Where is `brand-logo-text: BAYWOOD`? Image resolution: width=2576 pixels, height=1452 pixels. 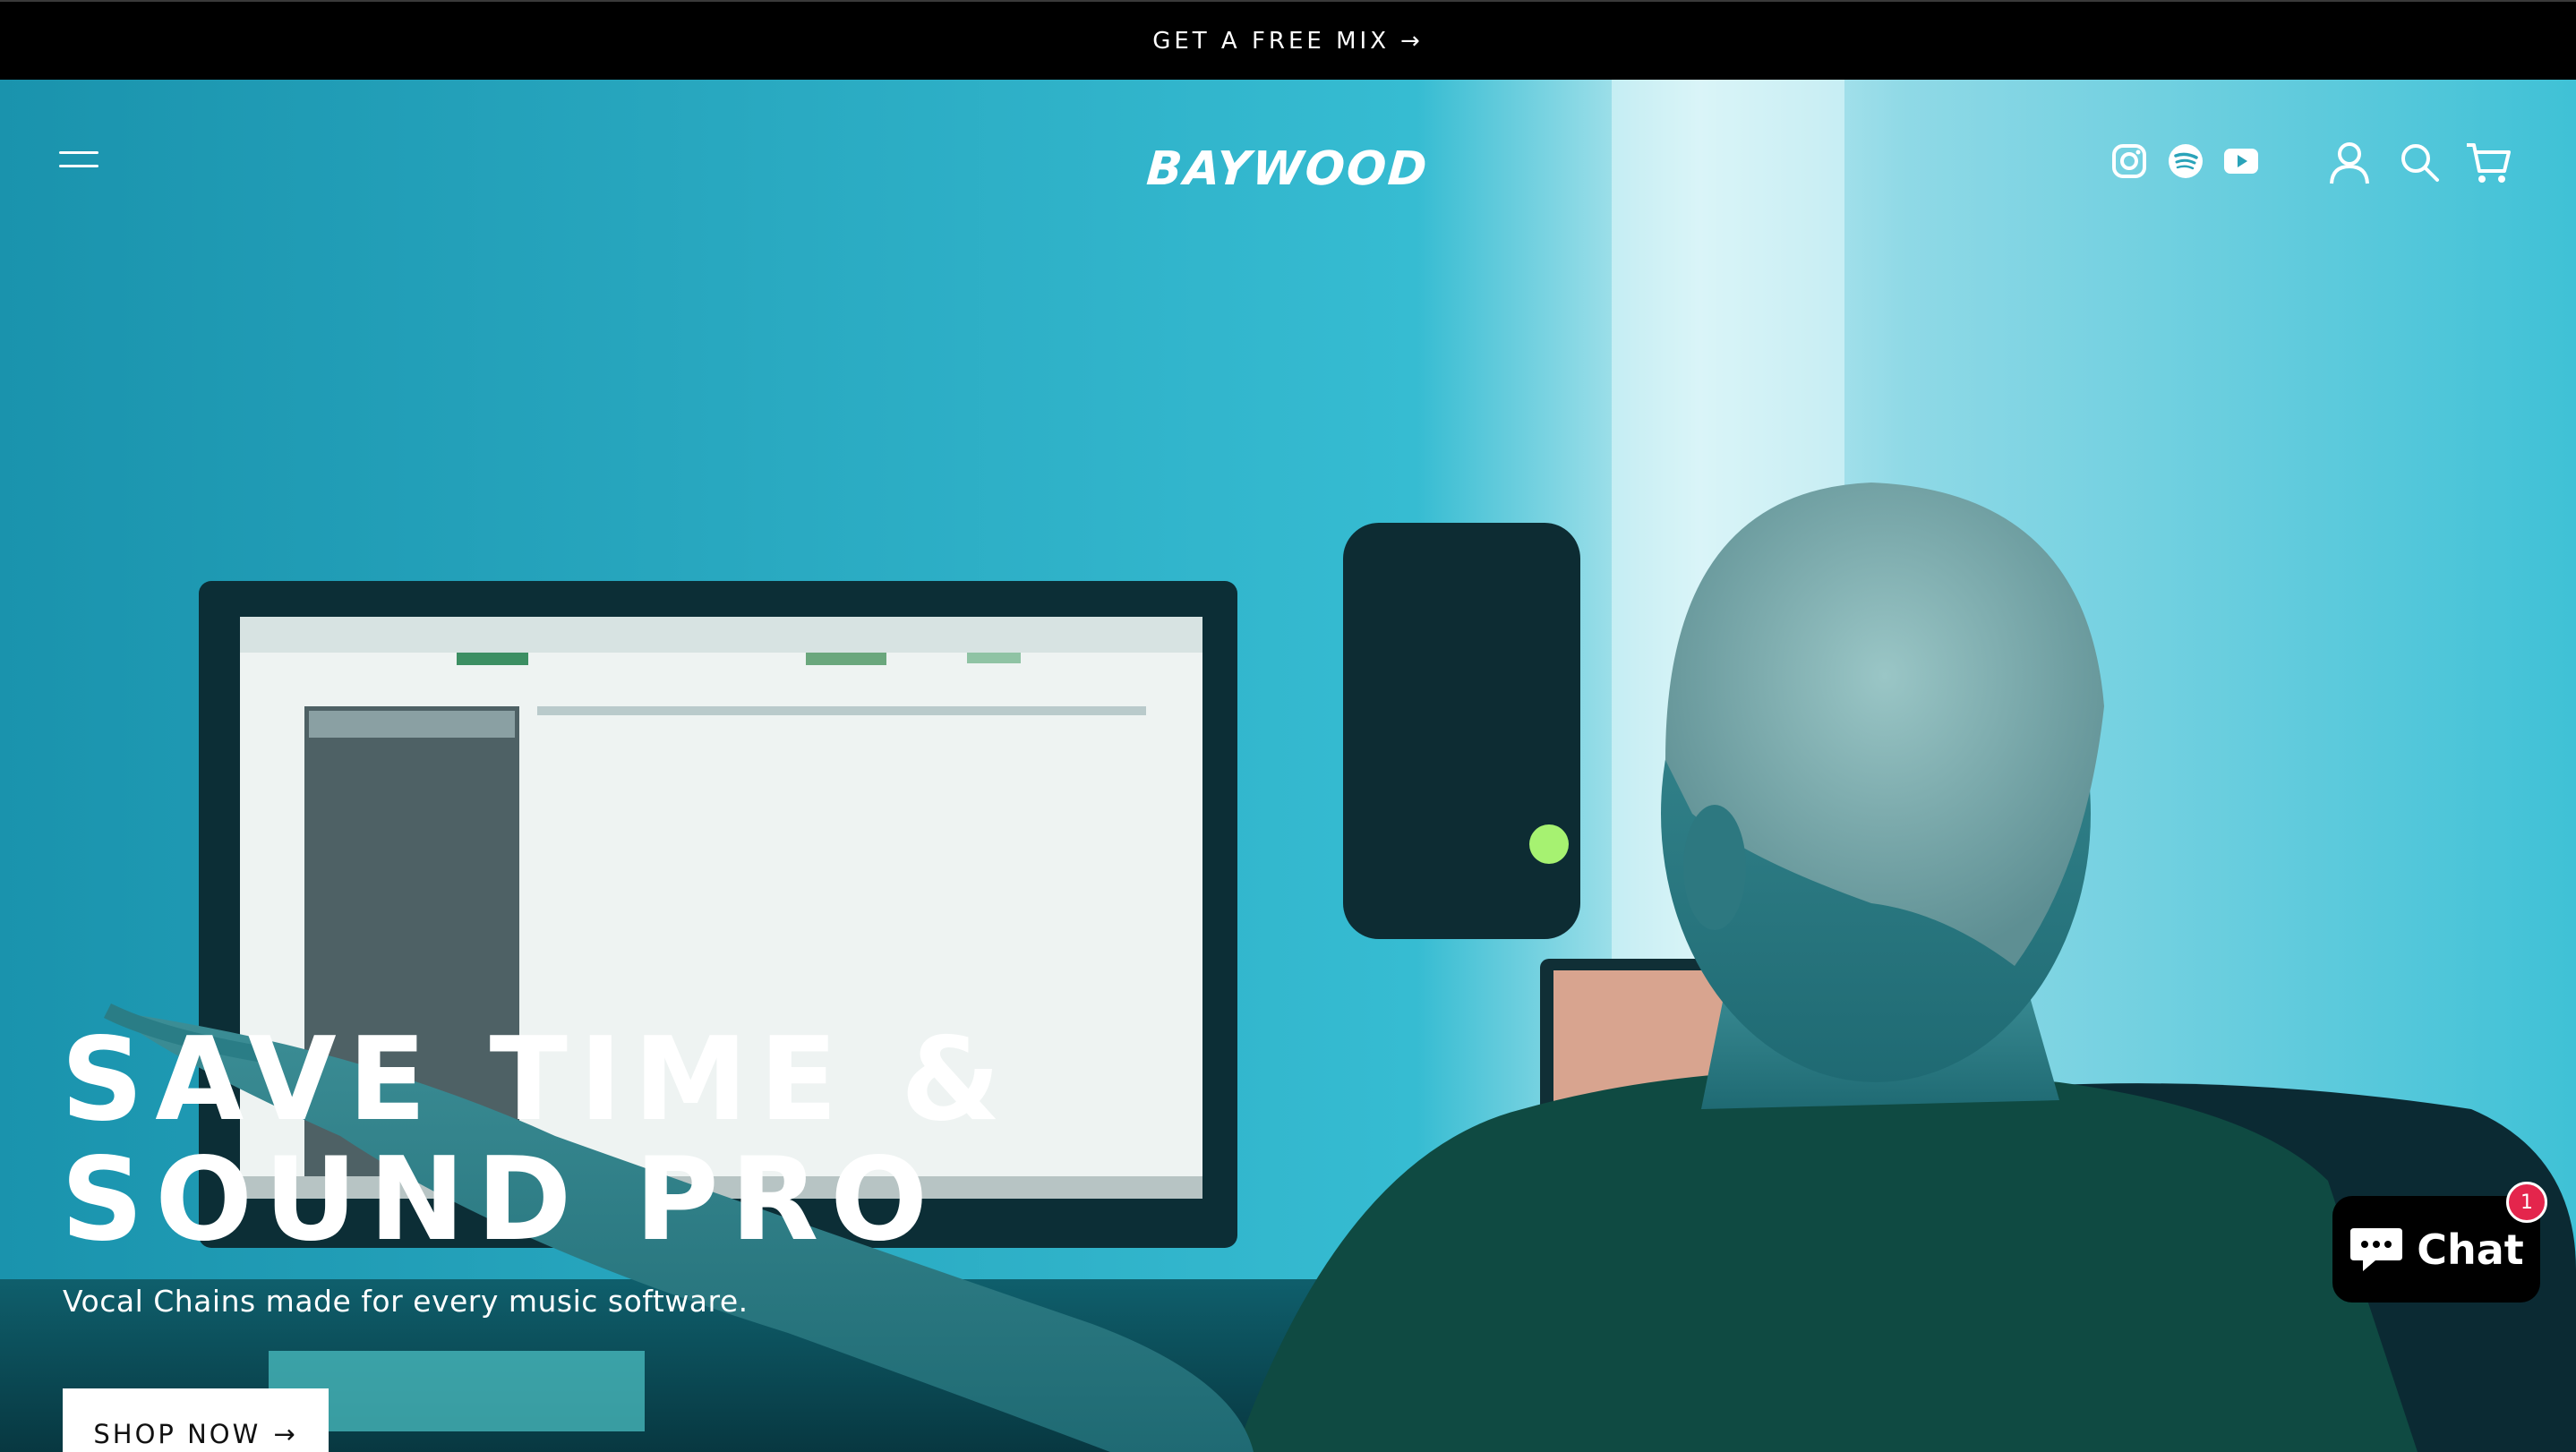 brand-logo-text: BAYWOOD is located at coordinates (1287, 169).